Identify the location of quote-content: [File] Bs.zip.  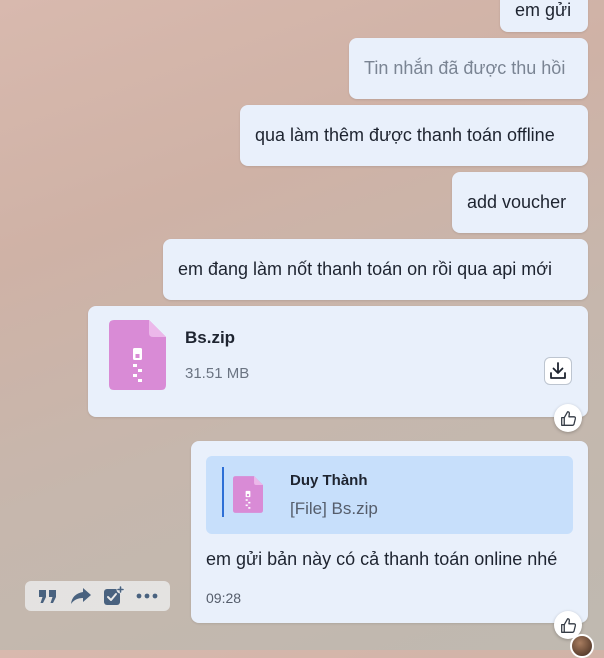
(334, 508).